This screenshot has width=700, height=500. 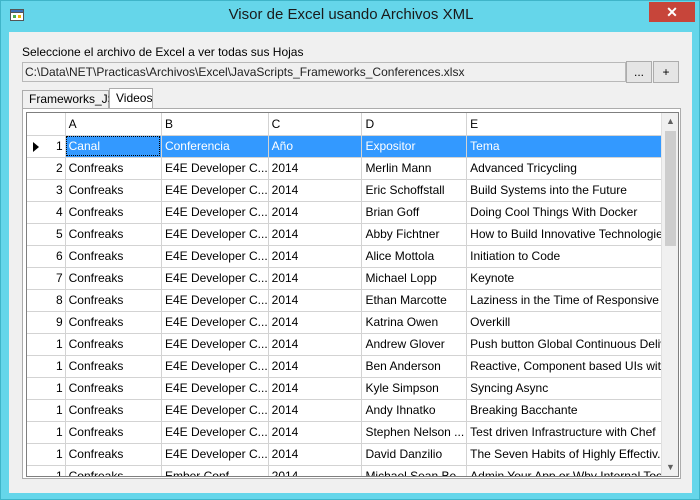 I want to click on grid-cell: Eric Schoffstall, so click(x=414, y=190).